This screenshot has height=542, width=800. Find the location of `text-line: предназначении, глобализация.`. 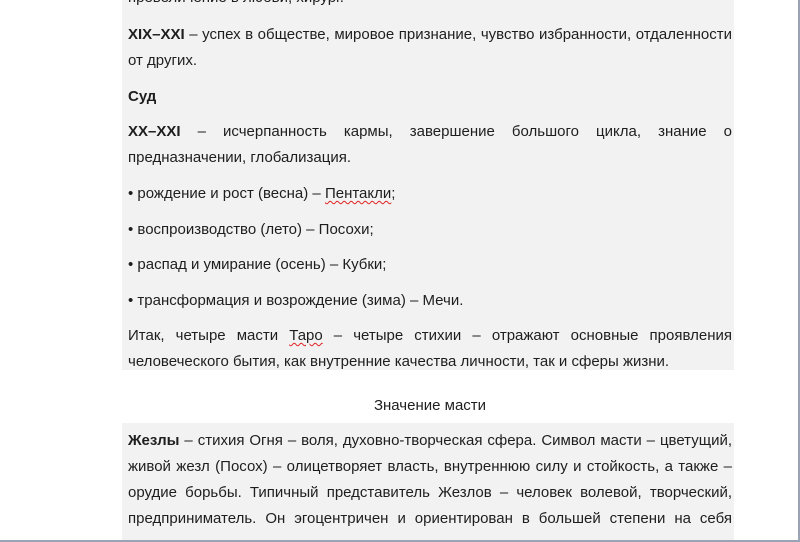

text-line: предназначении, глобализация. is located at coordinates (240, 157).